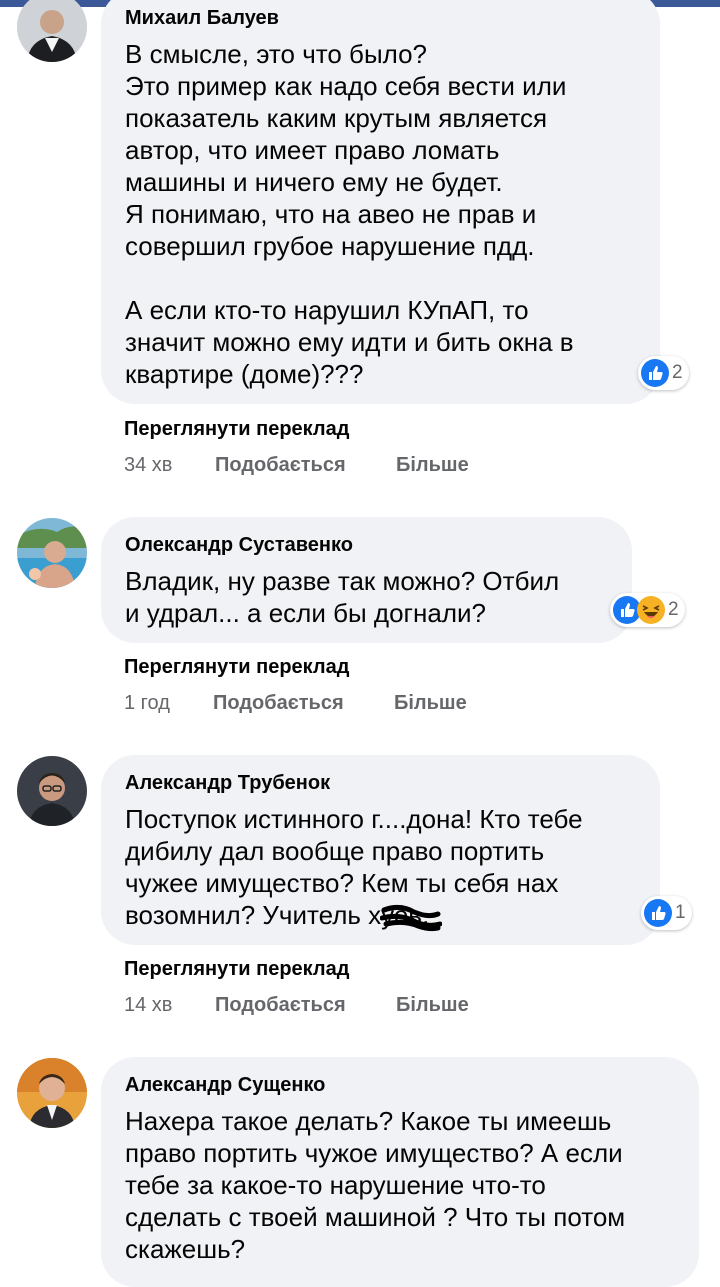 The image size is (720, 1287). I want to click on reaction-summary: 1, so click(666, 913).